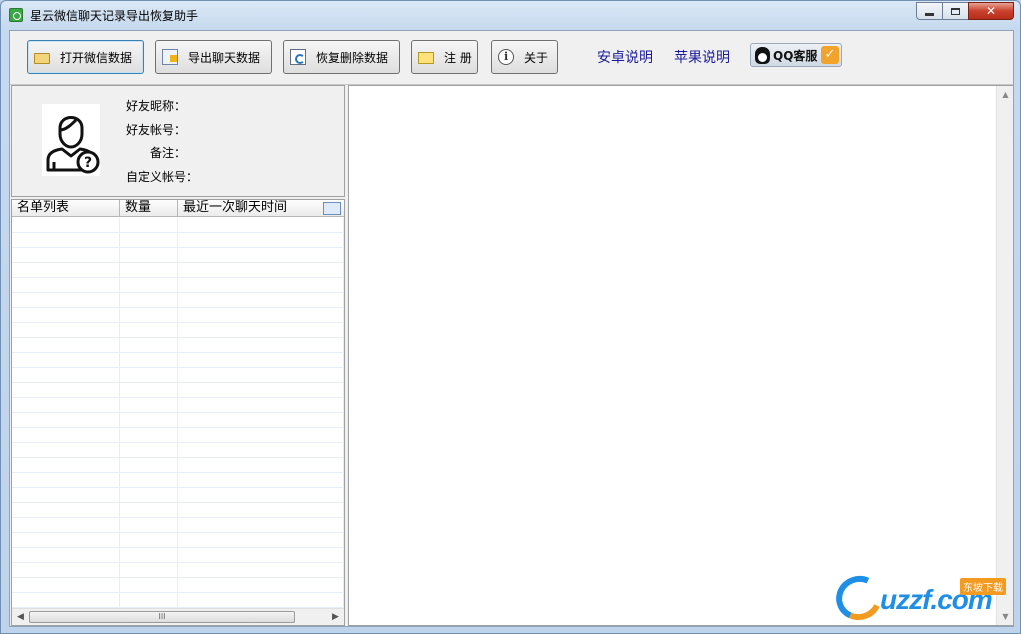 The height and width of the screenshot is (634, 1021). Describe the element at coordinates (352, 57) in the screenshot. I see `restore-deleted-data-label: 恢复删除数据` at that location.